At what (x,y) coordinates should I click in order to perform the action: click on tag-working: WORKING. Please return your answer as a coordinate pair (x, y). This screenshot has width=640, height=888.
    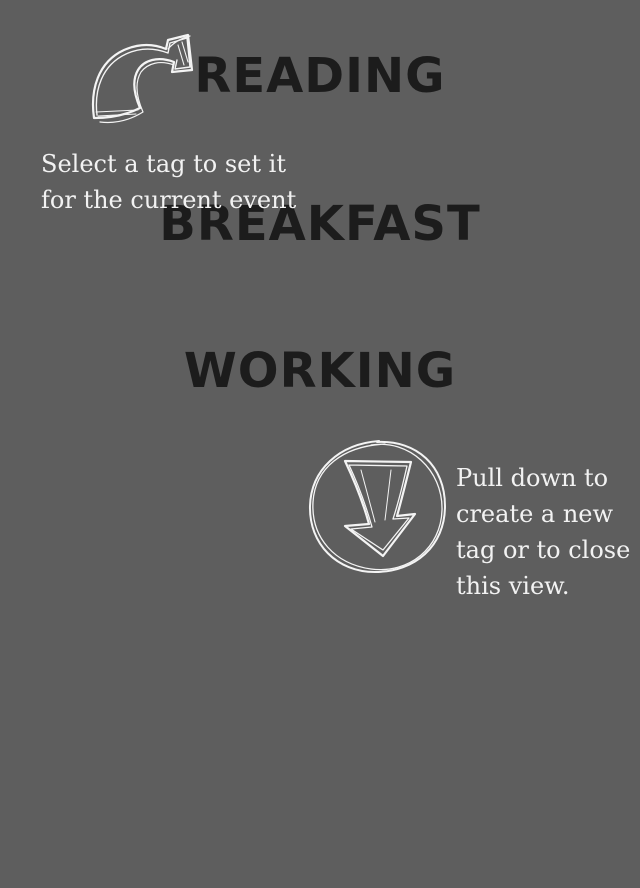
    Looking at the image, I should click on (320, 371).